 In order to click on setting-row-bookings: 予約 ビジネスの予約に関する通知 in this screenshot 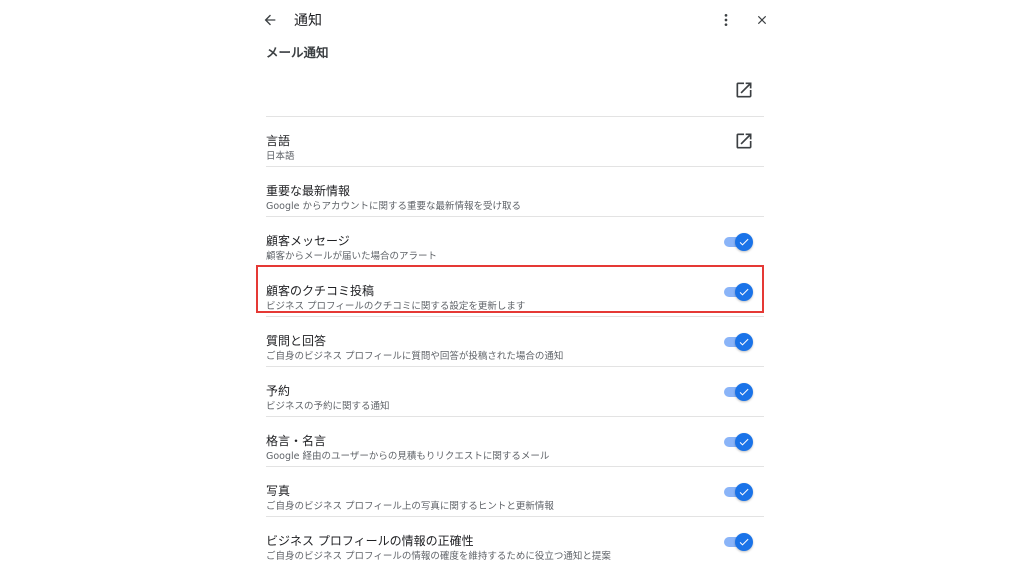, I will do `click(515, 391)`.